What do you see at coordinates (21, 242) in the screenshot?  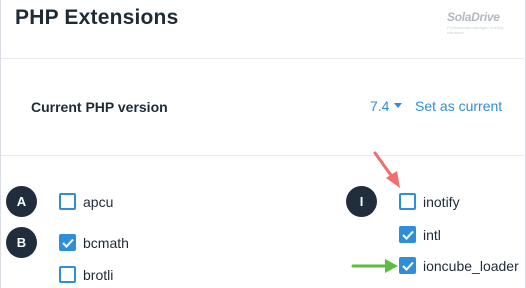 I see `step-marker-b: B` at bounding box center [21, 242].